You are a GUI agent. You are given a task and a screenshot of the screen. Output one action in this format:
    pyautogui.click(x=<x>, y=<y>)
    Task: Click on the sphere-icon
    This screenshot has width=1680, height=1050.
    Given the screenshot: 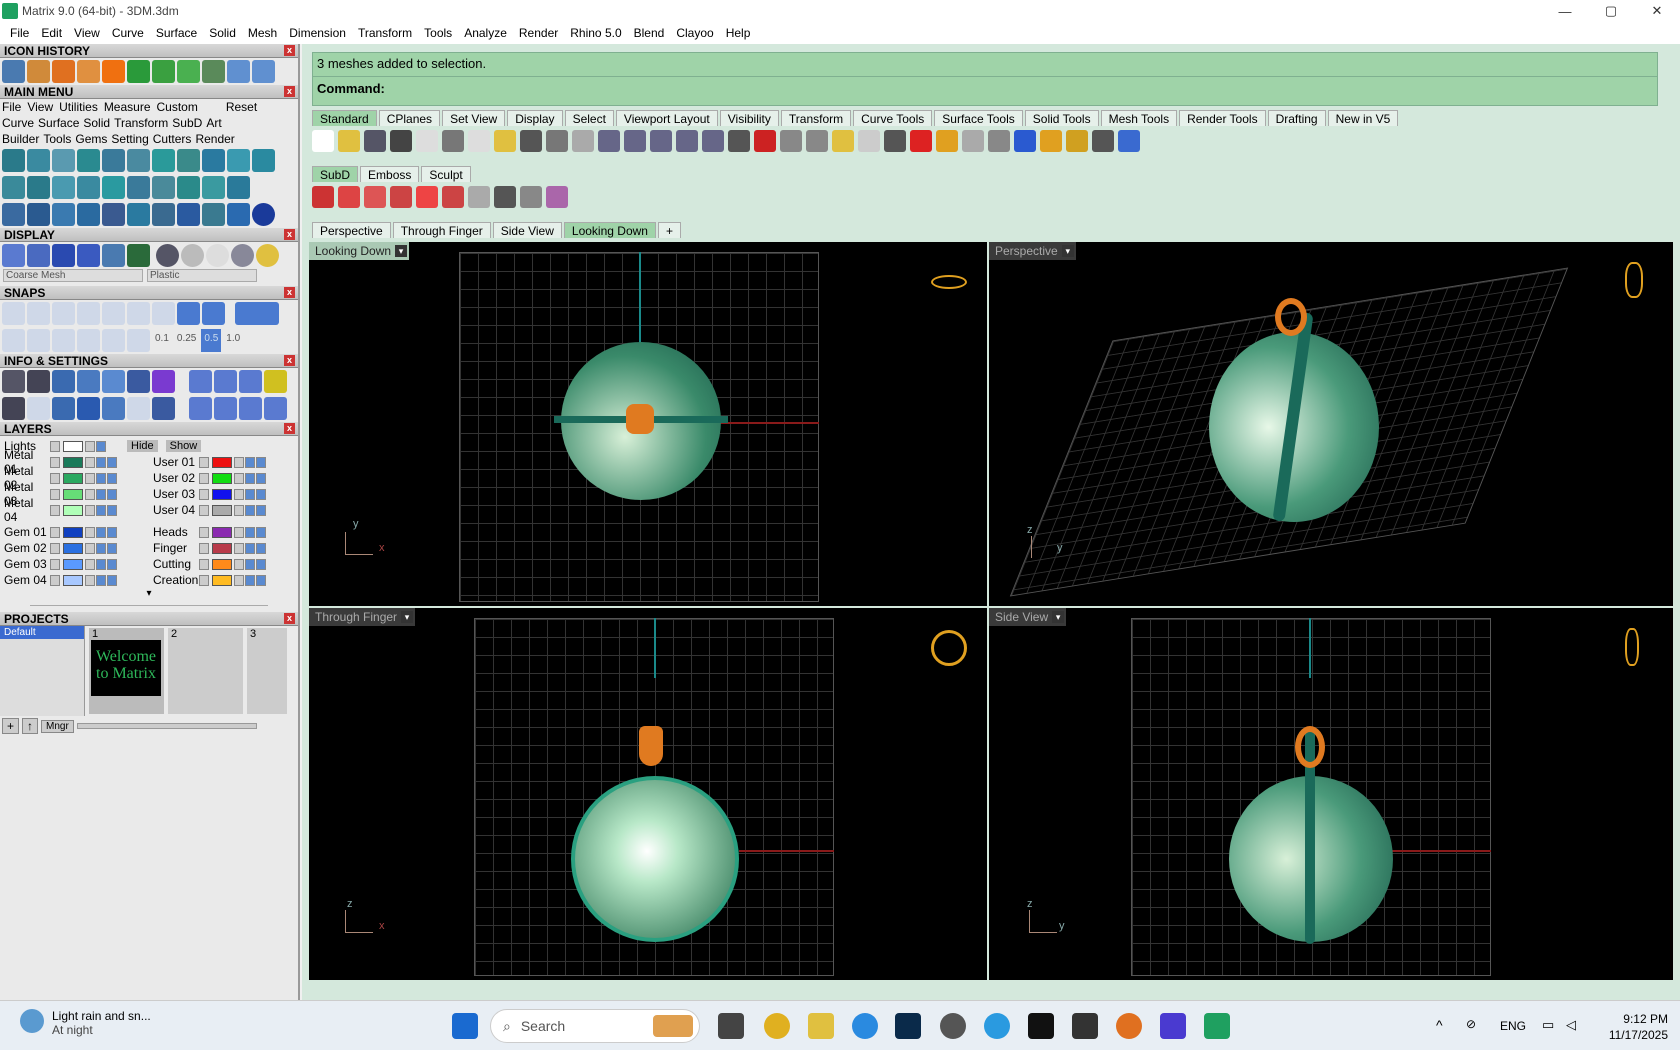 What is the action you would take?
    pyautogui.click(x=113, y=71)
    